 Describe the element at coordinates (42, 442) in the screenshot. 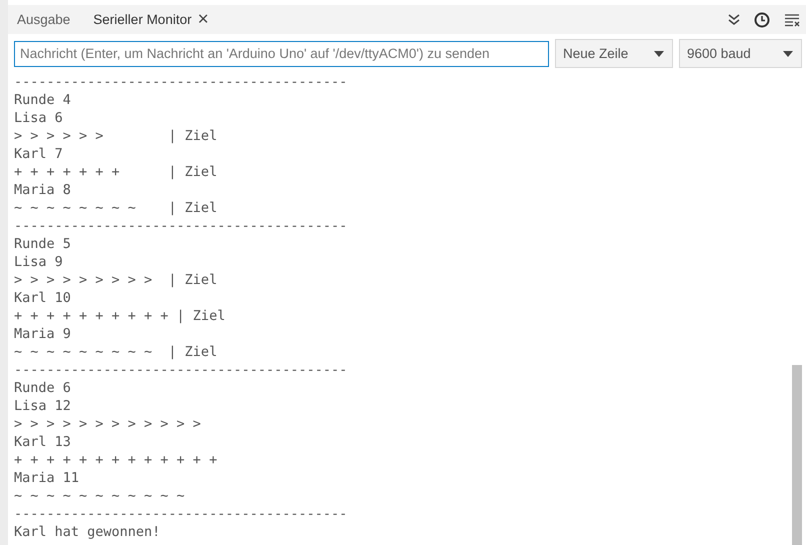

I see `output-line: Karl 13` at that location.